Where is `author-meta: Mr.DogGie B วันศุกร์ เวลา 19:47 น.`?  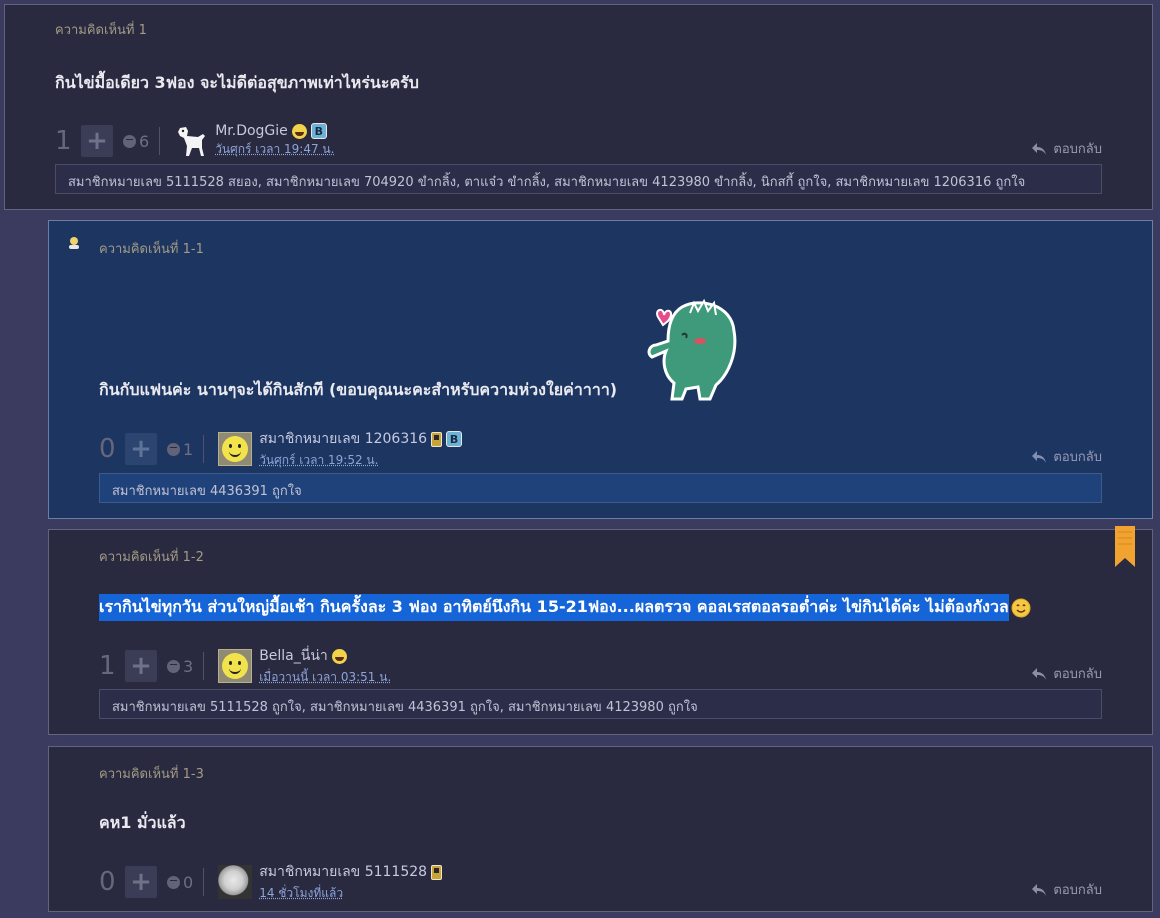
author-meta: Mr.DogGie B วันศุกร์ เวลา 19:47 น. is located at coordinates (274, 141).